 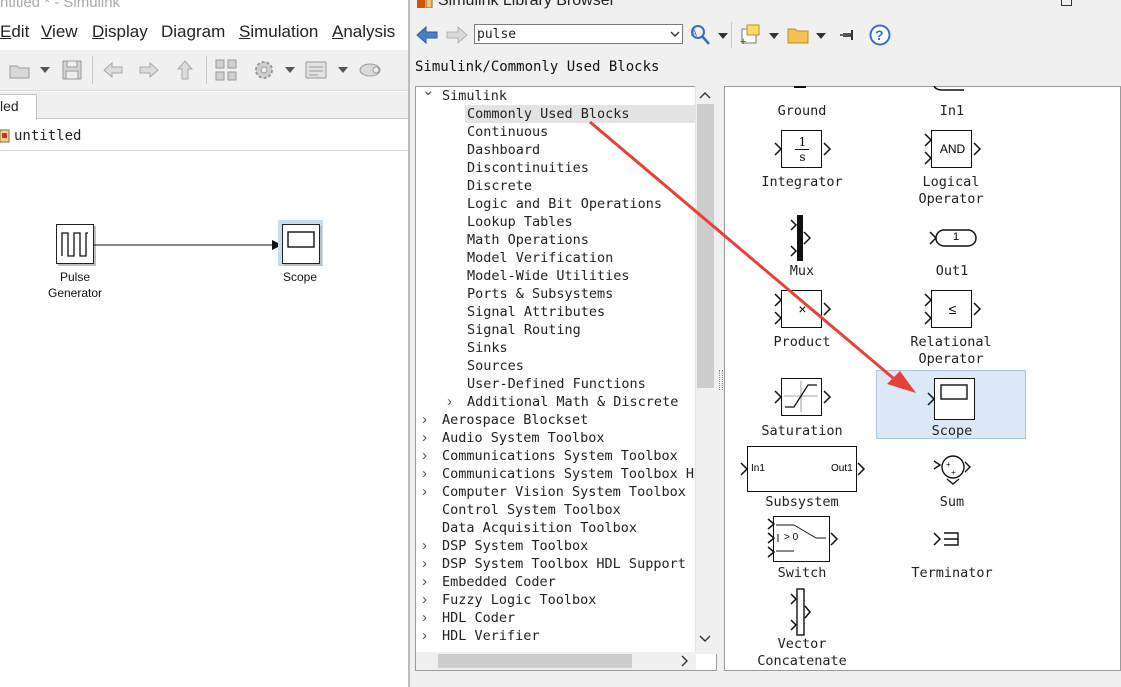 What do you see at coordinates (675, 34) in the screenshot?
I see `search-history-chevron-down-icon` at bounding box center [675, 34].